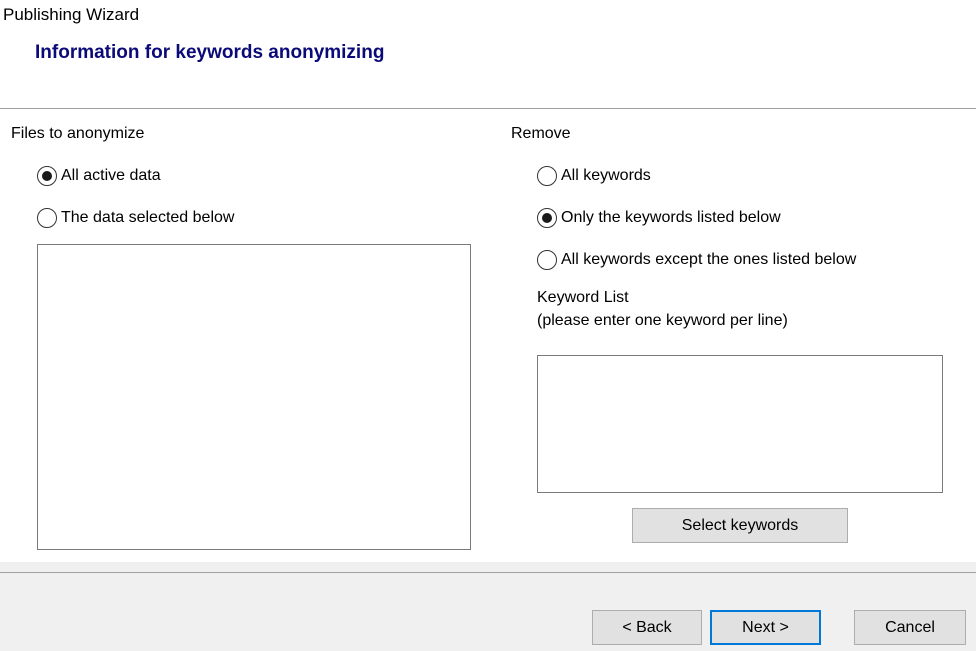 Image resolution: width=976 pixels, height=651 pixels. I want to click on next-button: Next >, so click(765, 627).